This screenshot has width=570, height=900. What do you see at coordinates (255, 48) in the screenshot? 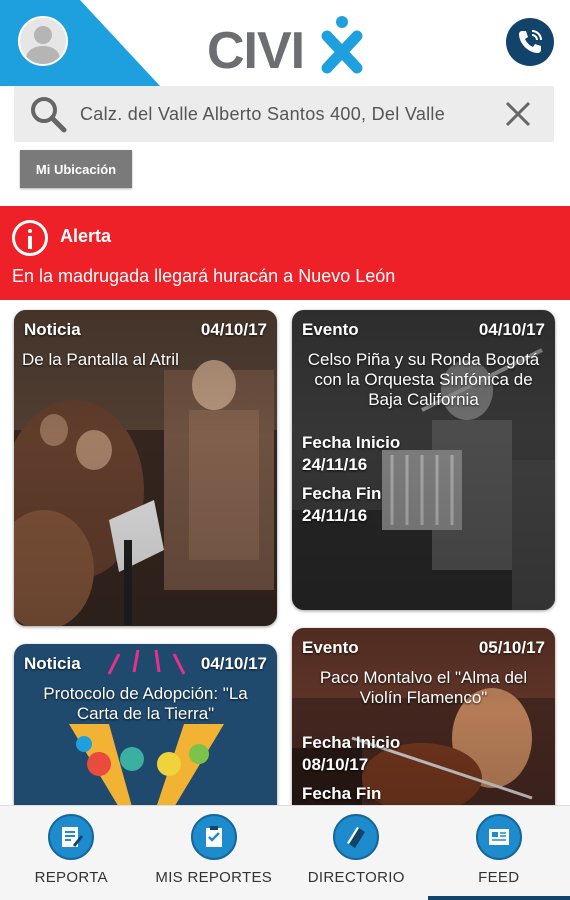
I see `svg-text: CIVI` at bounding box center [255, 48].